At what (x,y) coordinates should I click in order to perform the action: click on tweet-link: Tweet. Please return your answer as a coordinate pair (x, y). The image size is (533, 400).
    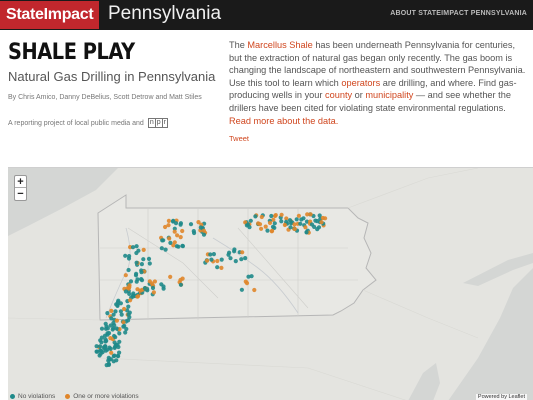
    Looking at the image, I should click on (239, 138).